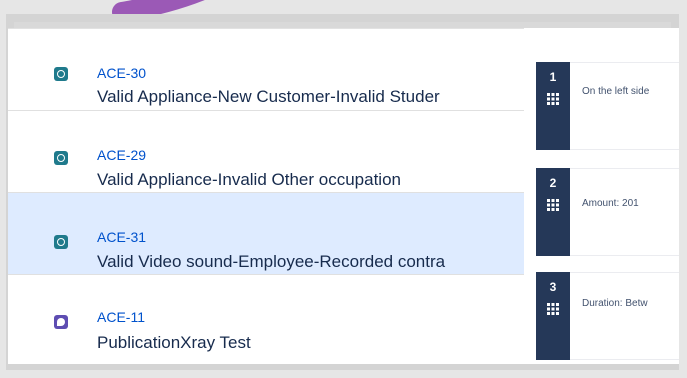 The height and width of the screenshot is (378, 687). What do you see at coordinates (616, 91) in the screenshot?
I see `step-action-text: On the left side` at bounding box center [616, 91].